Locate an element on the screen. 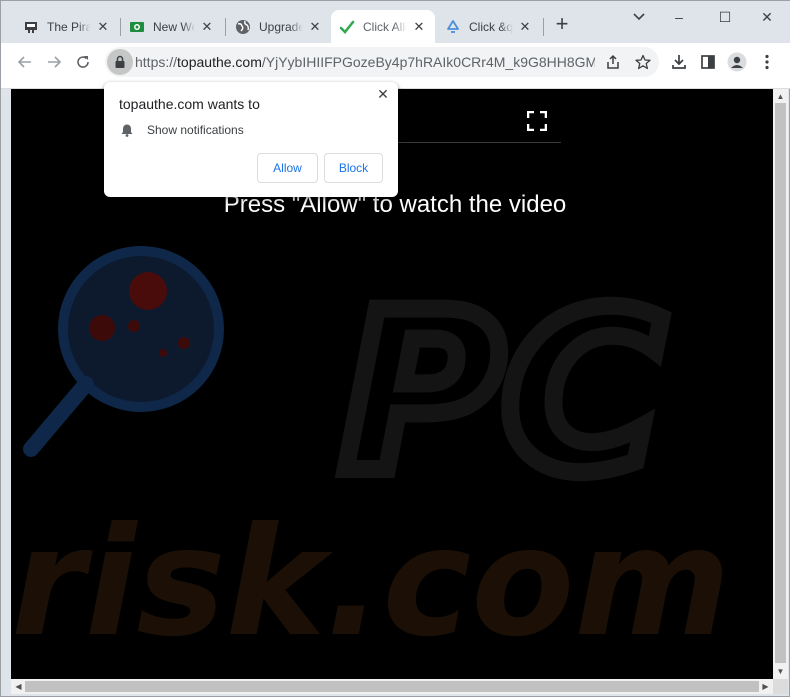  fullscreen-icon is located at coordinates (537, 121).